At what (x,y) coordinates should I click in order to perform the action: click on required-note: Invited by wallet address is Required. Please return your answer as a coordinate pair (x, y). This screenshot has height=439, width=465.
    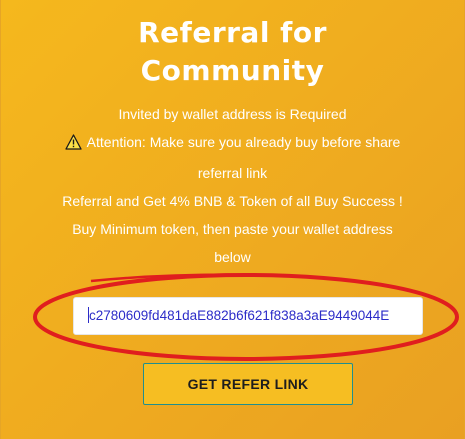
    Looking at the image, I should click on (232, 114).